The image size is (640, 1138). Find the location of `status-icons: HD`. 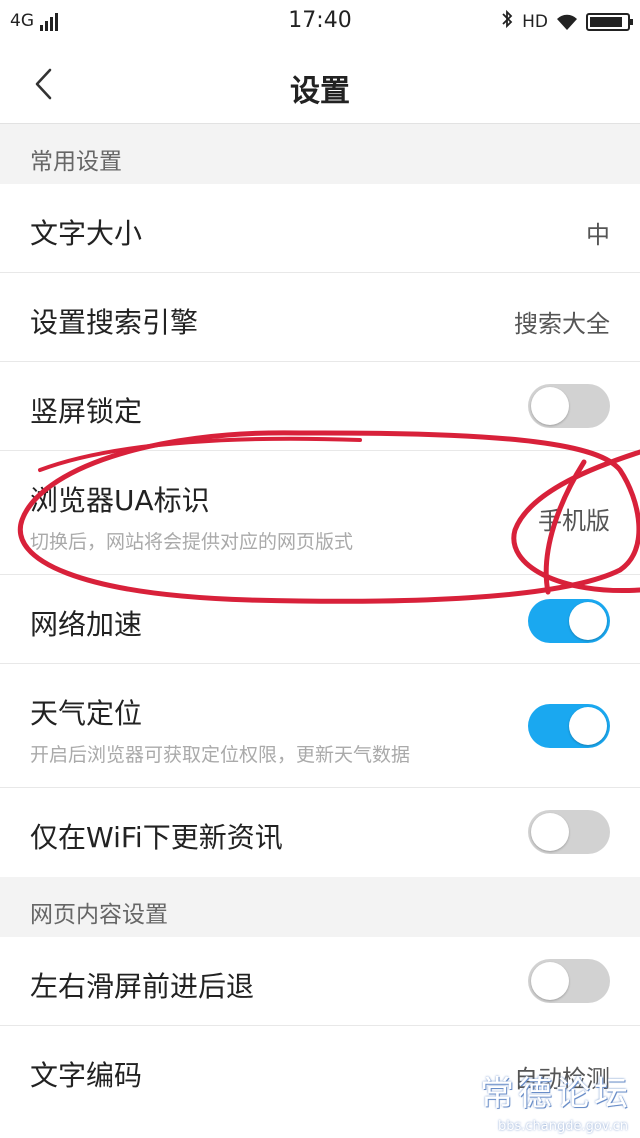

status-icons: HD is located at coordinates (566, 21).